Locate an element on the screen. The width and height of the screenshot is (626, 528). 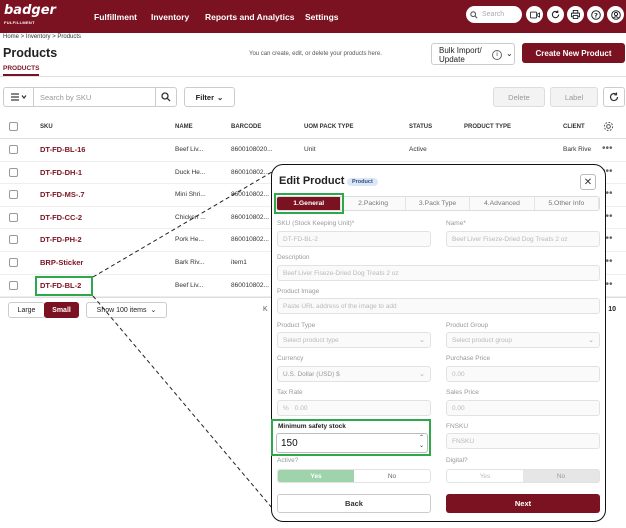
description-label: Description is located at coordinates (293, 257).